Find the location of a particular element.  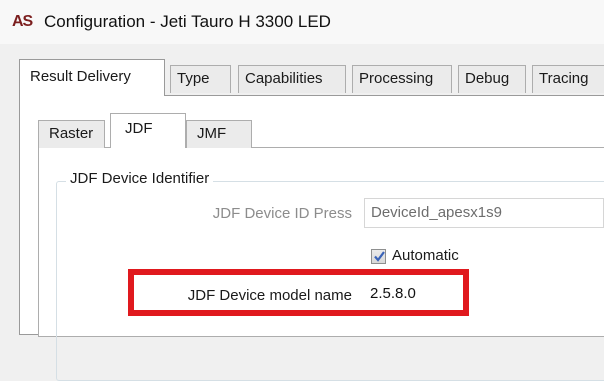

tab-result-delivery: Result Delivery is located at coordinates (92, 77).